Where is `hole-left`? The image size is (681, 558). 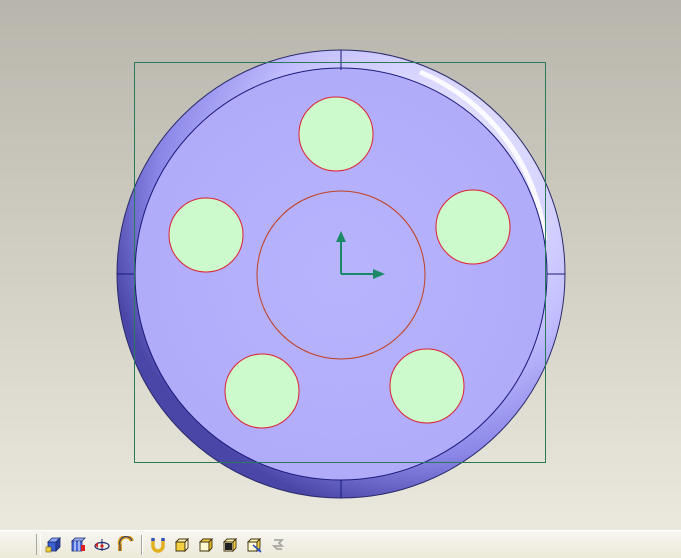 hole-left is located at coordinates (206, 235).